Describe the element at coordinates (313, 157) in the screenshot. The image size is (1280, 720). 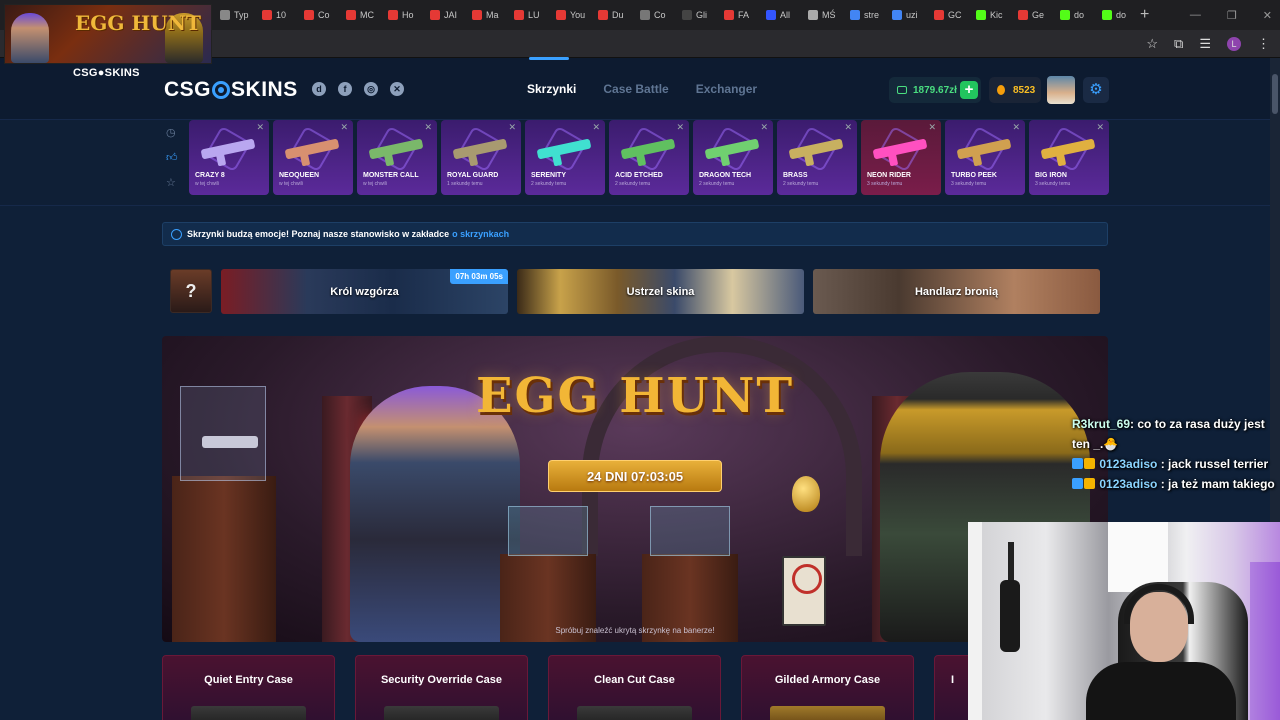
I see `drop-card: ✕ NEOQUEEN w tej chwili` at that location.